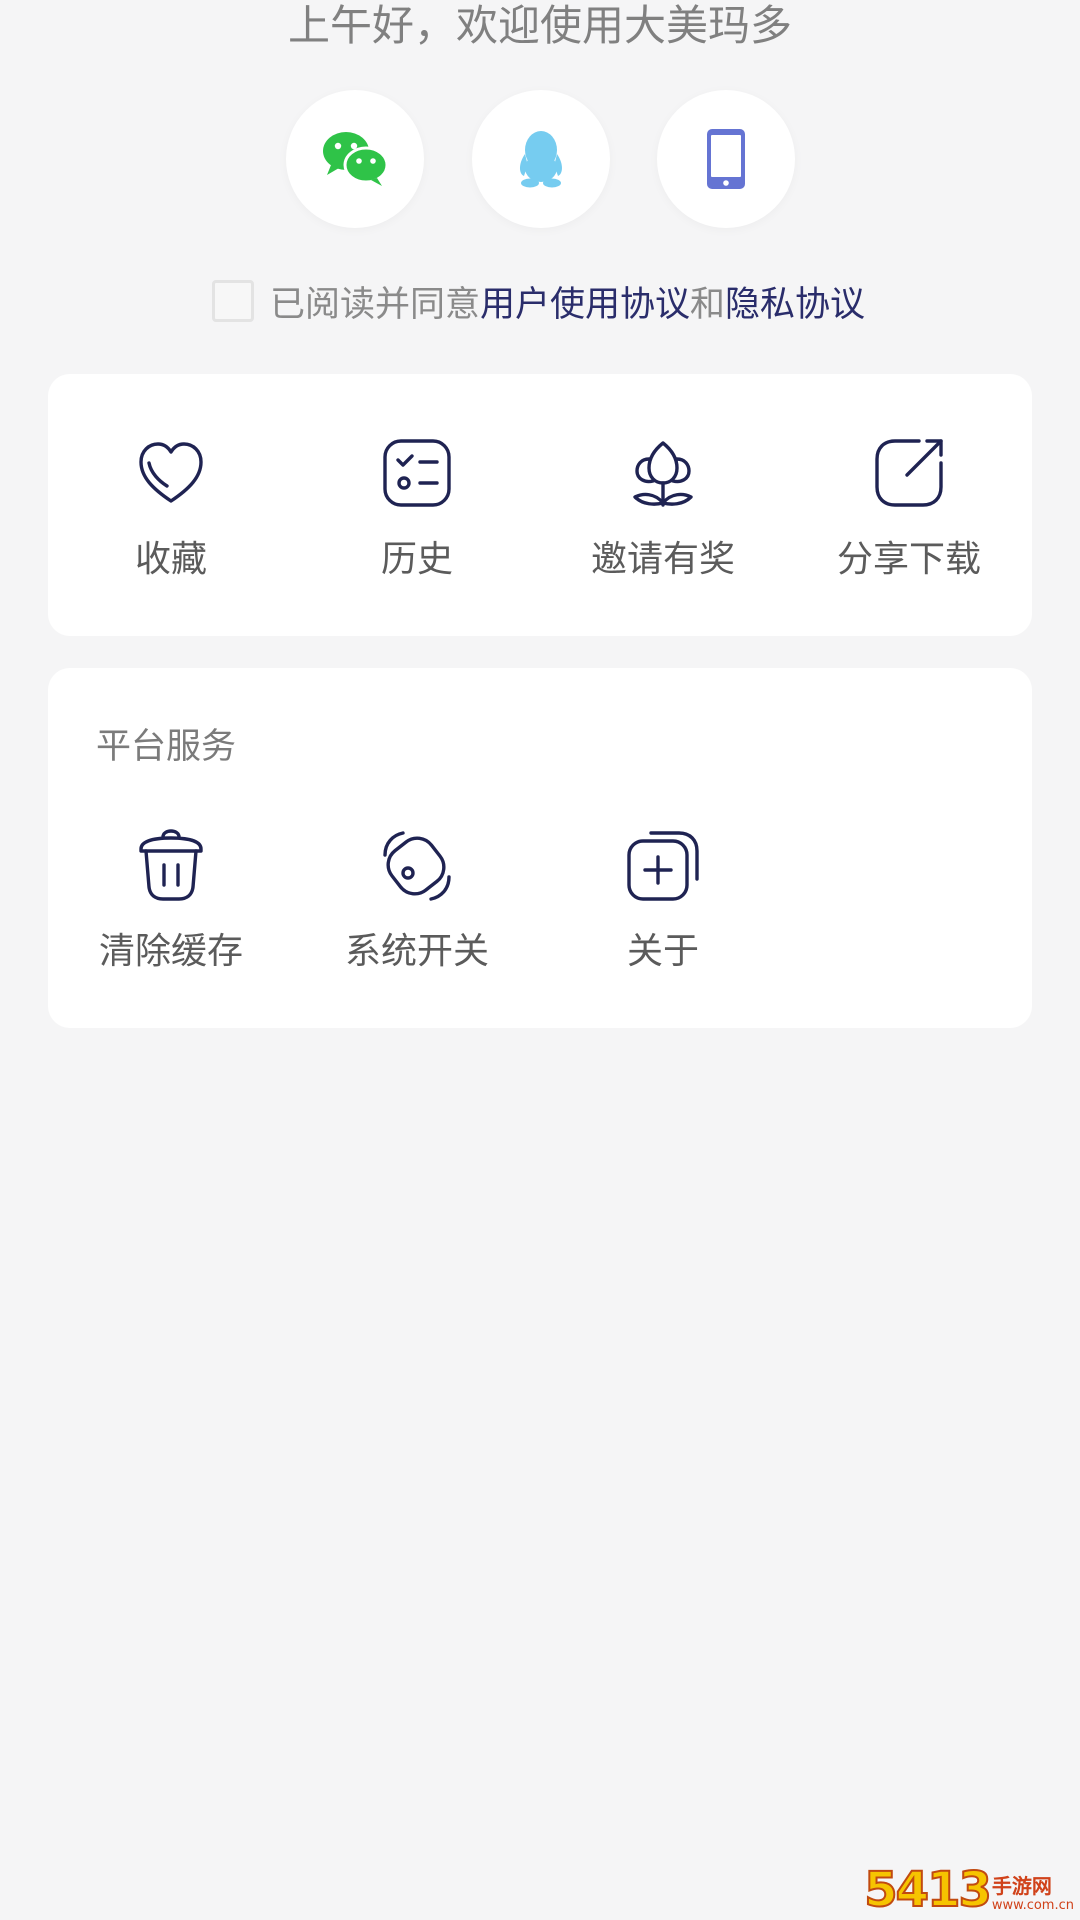 The height and width of the screenshot is (1920, 1080). I want to click on about-item: 关于, so click(663, 899).